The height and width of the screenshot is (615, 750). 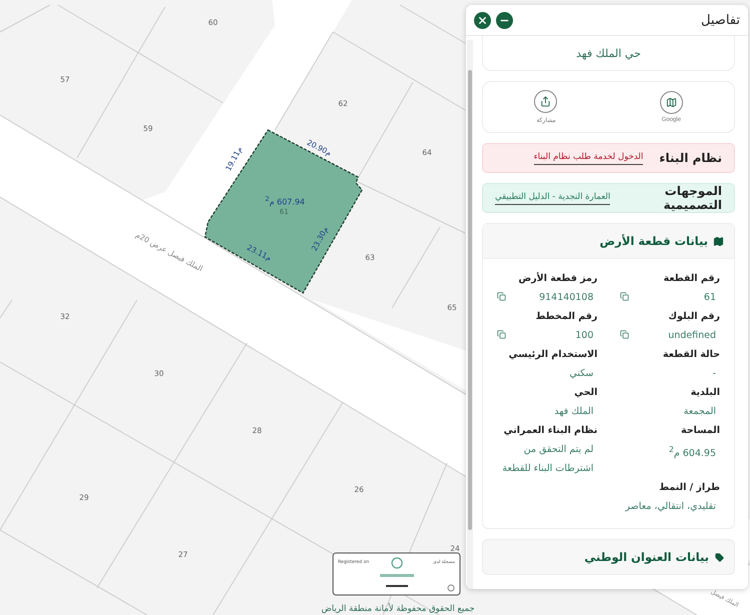 I want to click on field-value: -, so click(x=714, y=374).